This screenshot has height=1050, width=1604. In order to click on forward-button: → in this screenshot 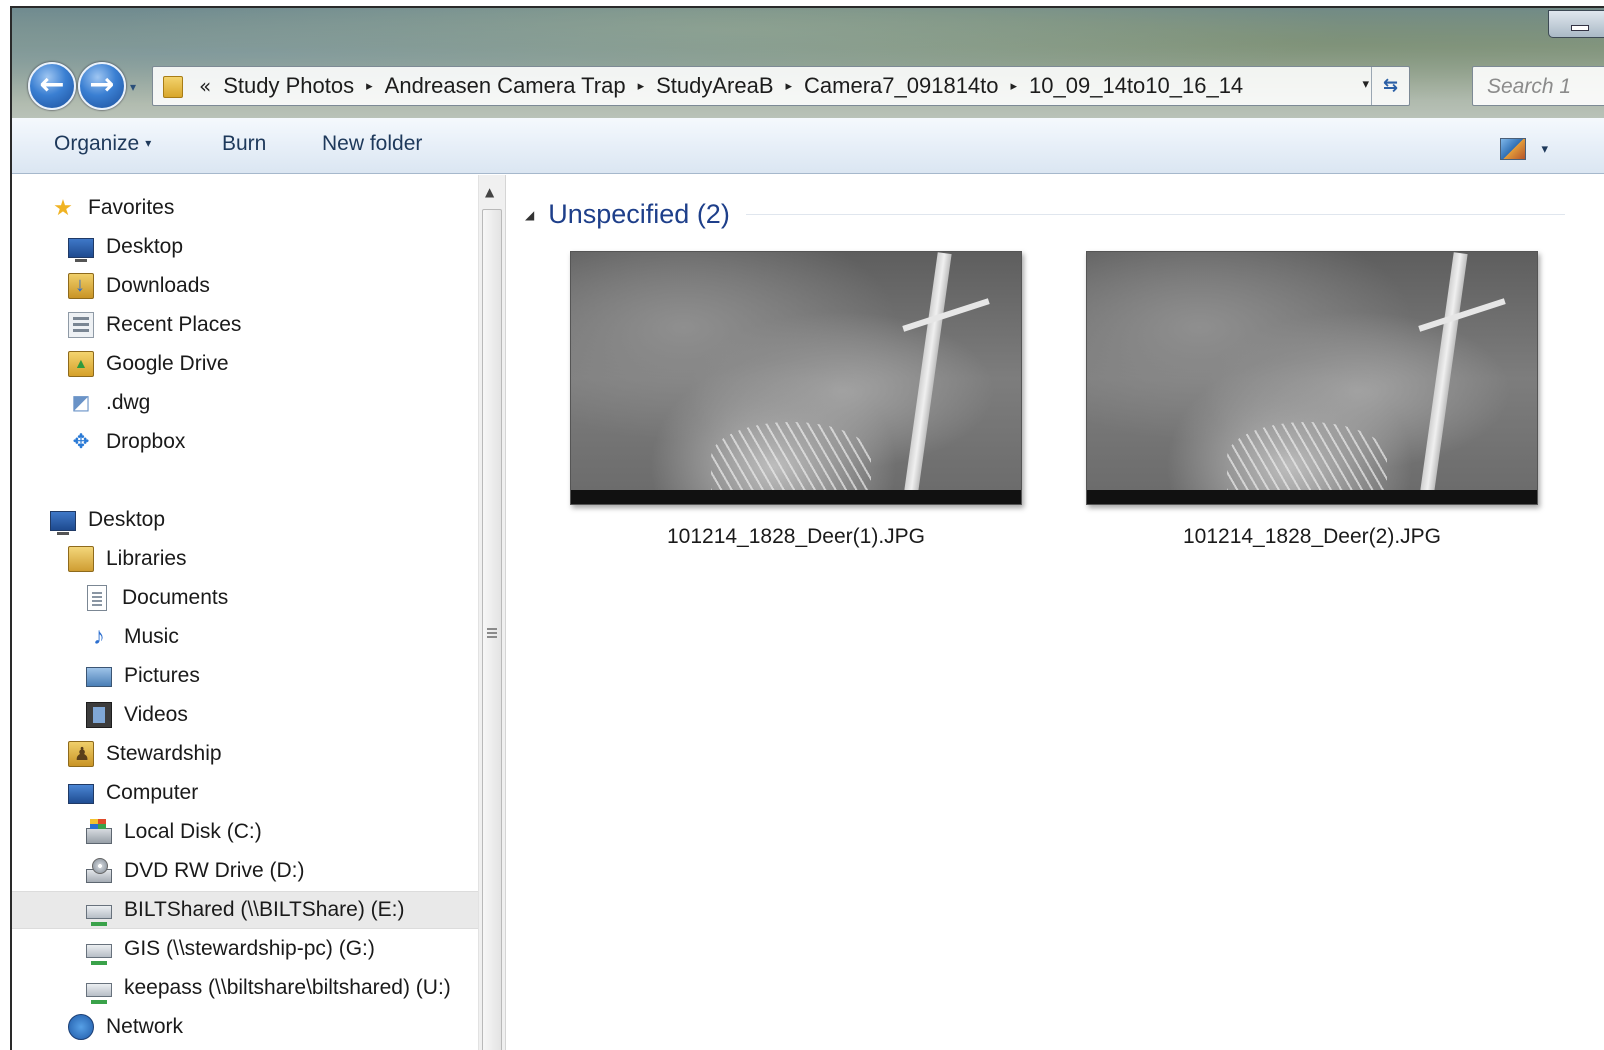, I will do `click(102, 86)`.